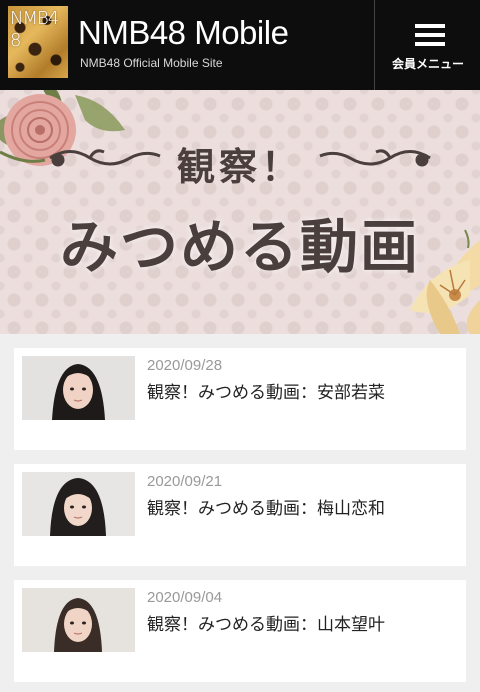 The image size is (480, 692). What do you see at coordinates (185, 597) in the screenshot?
I see `video-date: 2020/09/04` at bounding box center [185, 597].